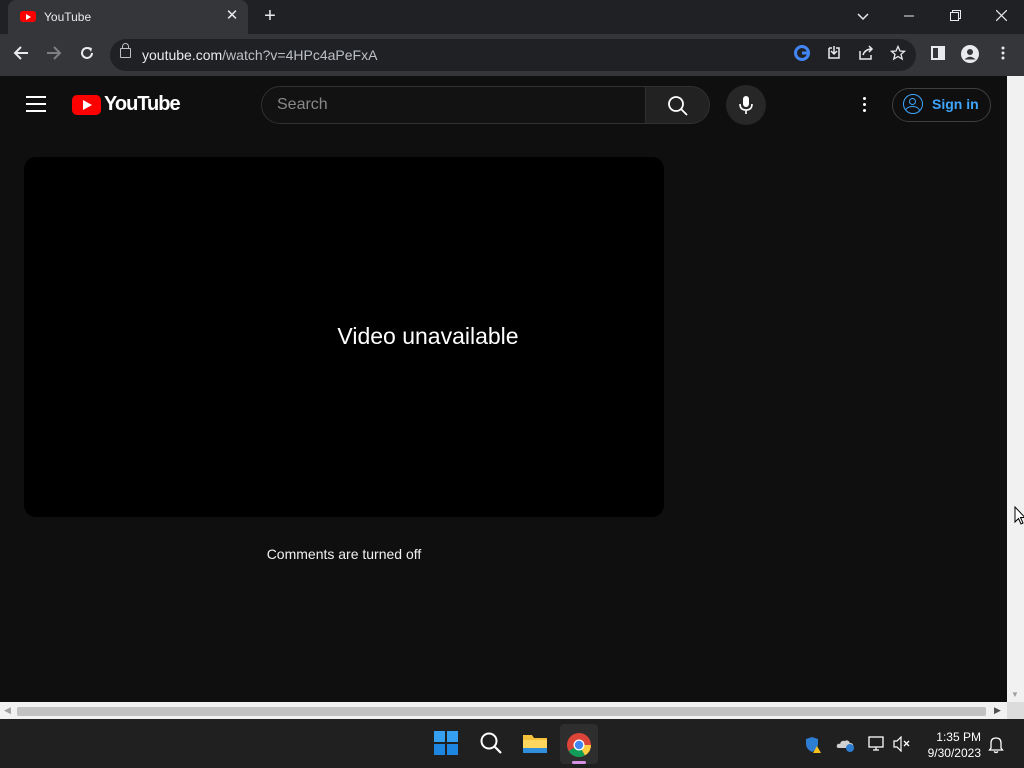 The width and height of the screenshot is (1024, 768). Describe the element at coordinates (579, 745) in the screenshot. I see `chrome-app-icon` at that location.